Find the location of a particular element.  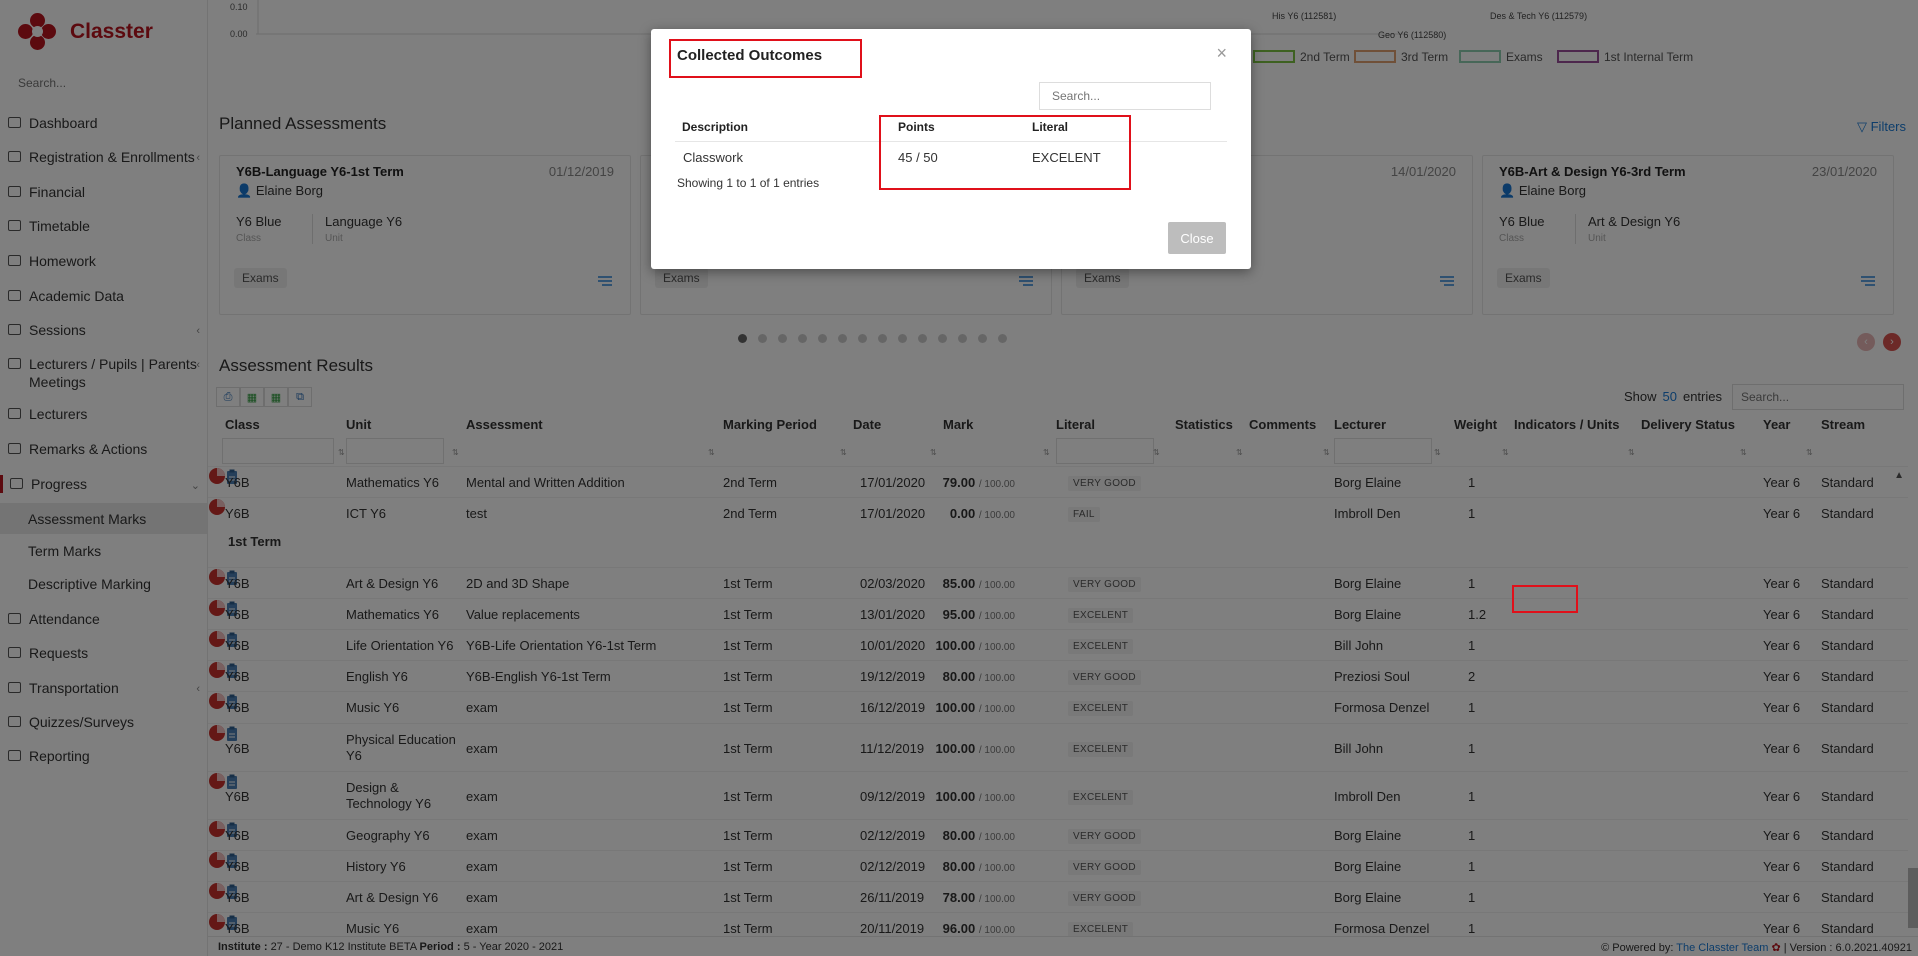

modal-title: Collected Outcomes is located at coordinates (750, 55).